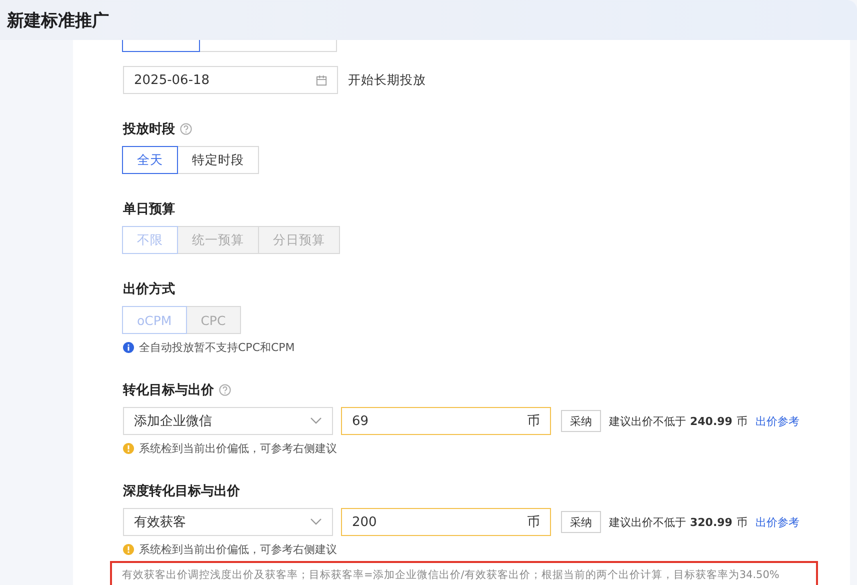  Describe the element at coordinates (228, 421) in the screenshot. I see `select-field: 添加企业微信` at that location.